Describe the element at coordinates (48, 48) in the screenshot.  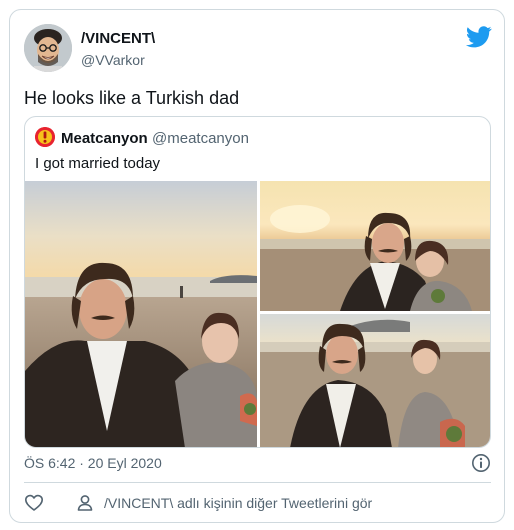
I see `author-avatar` at that location.